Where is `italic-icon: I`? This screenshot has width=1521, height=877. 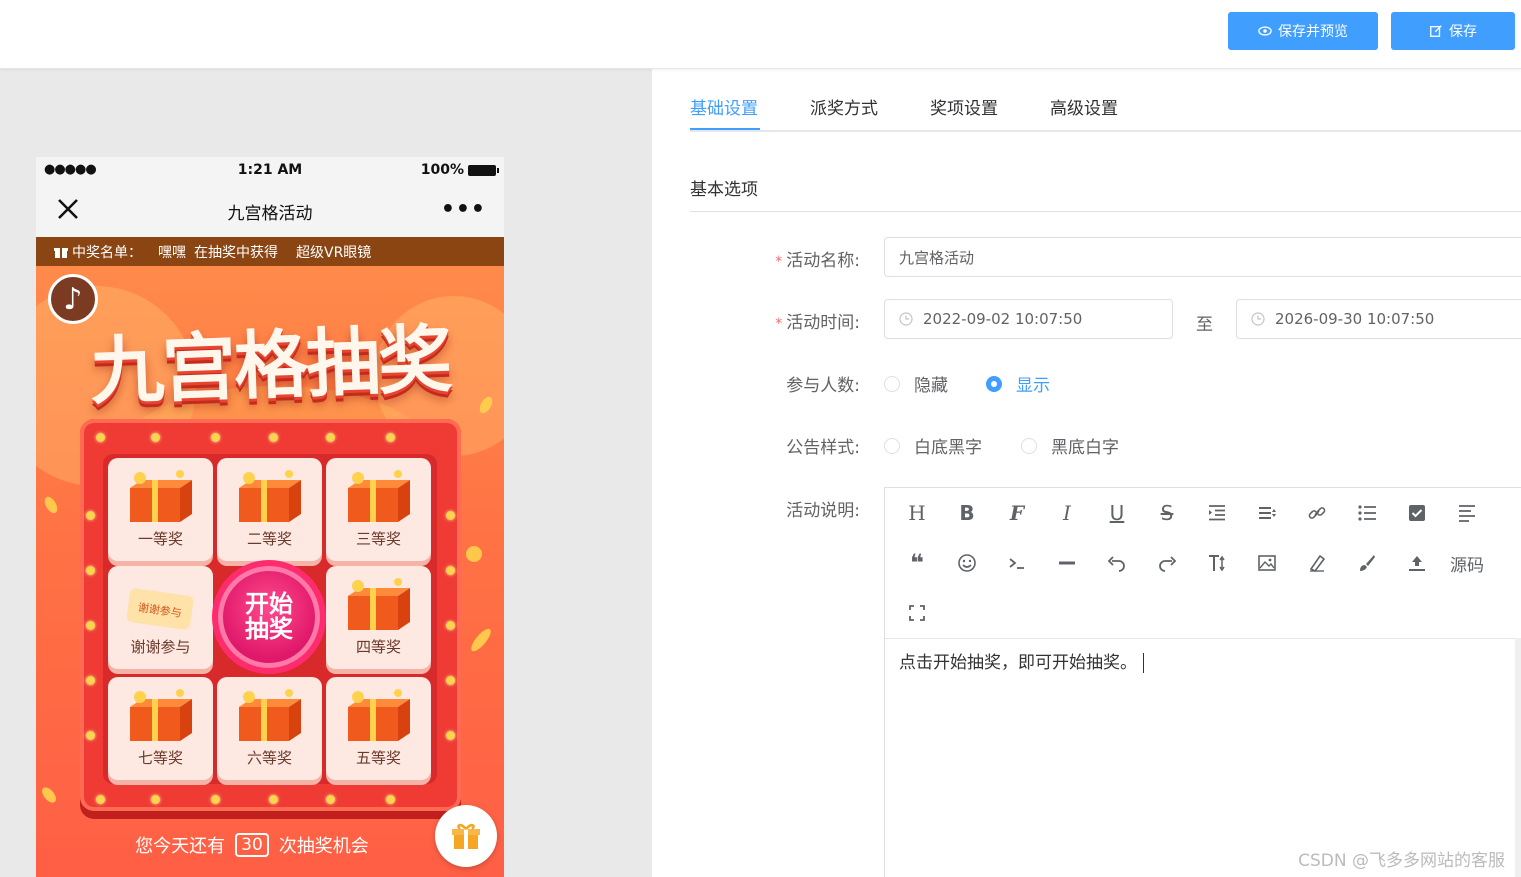 italic-icon: I is located at coordinates (1067, 513).